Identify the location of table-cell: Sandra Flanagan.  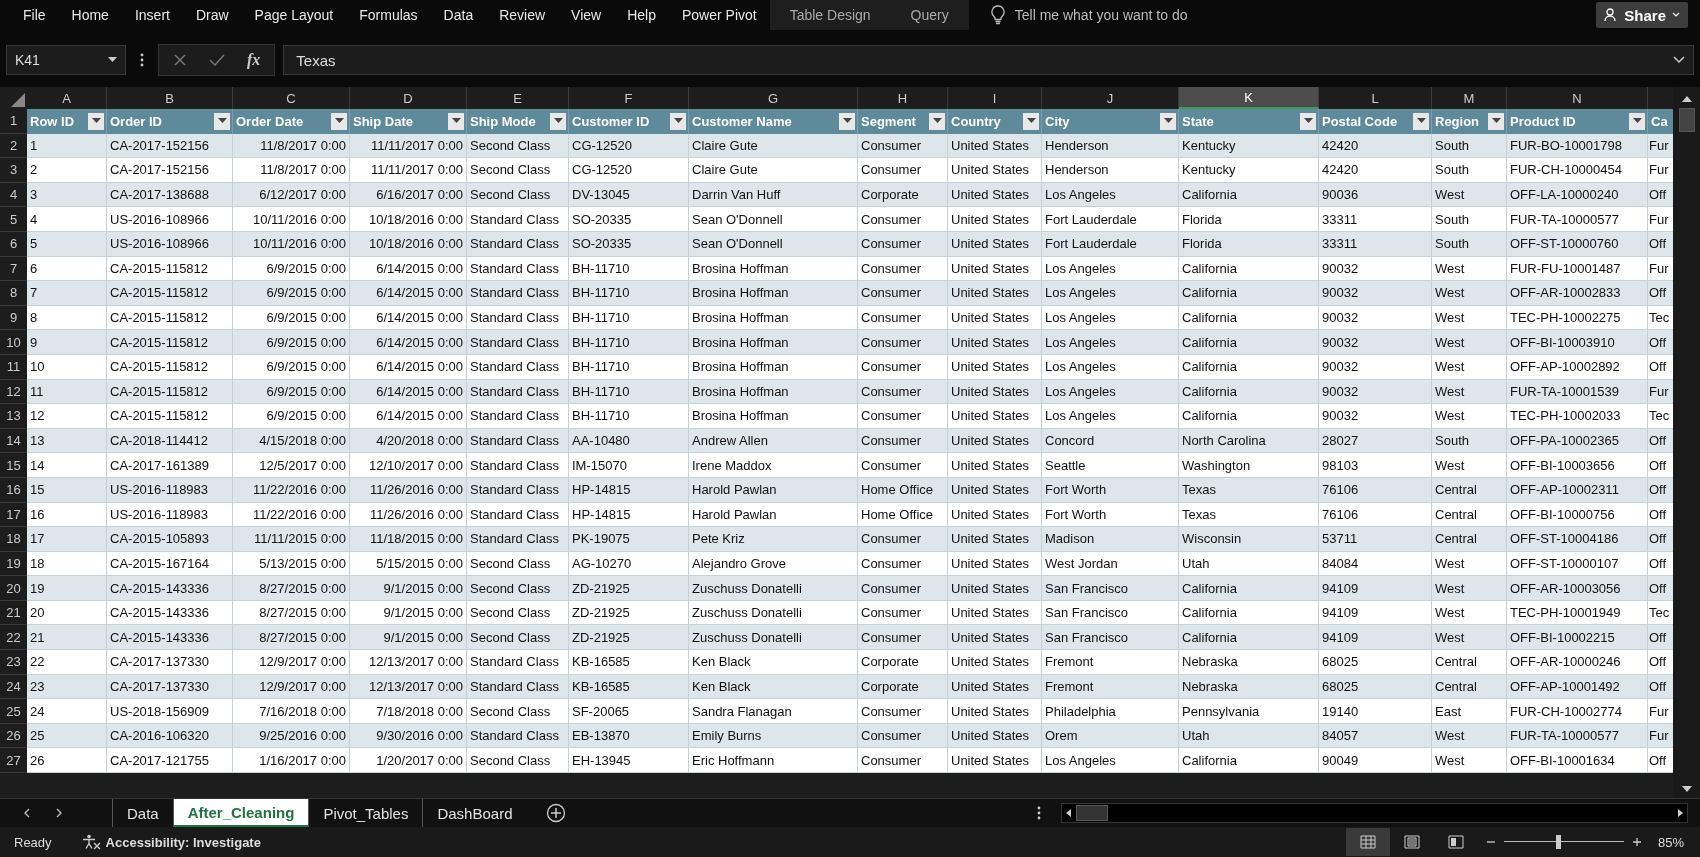
(773, 711).